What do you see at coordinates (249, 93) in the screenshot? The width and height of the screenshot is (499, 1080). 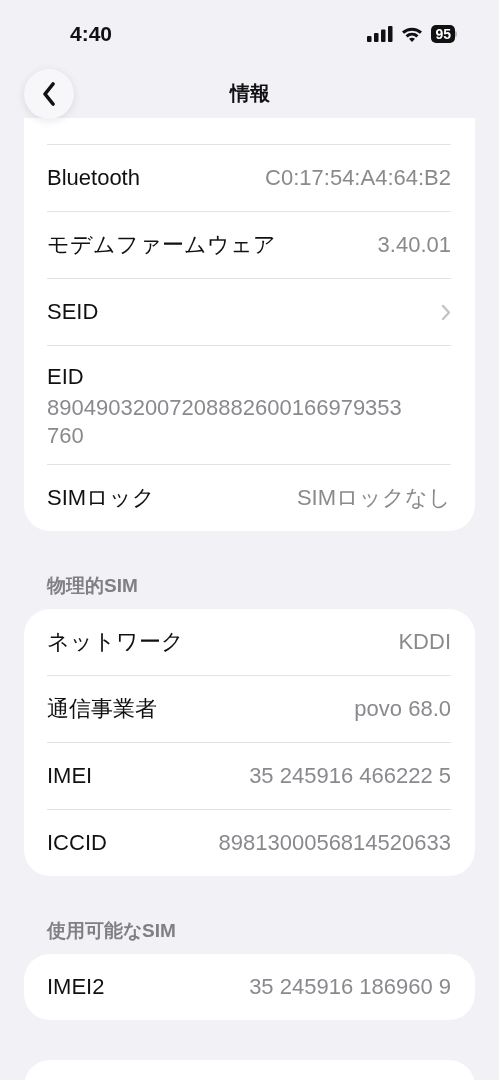 I see `screen-title: 情報` at bounding box center [249, 93].